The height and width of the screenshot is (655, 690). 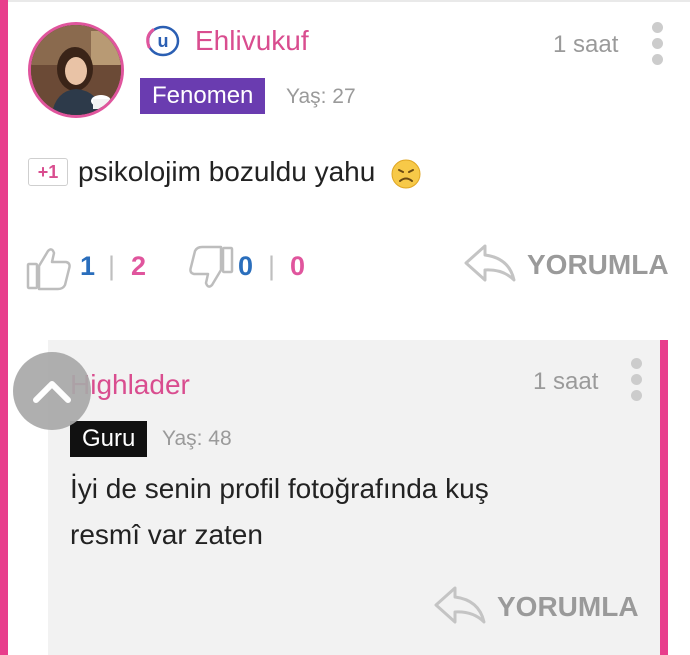 I want to click on scroll-top-button, so click(x=52, y=391).